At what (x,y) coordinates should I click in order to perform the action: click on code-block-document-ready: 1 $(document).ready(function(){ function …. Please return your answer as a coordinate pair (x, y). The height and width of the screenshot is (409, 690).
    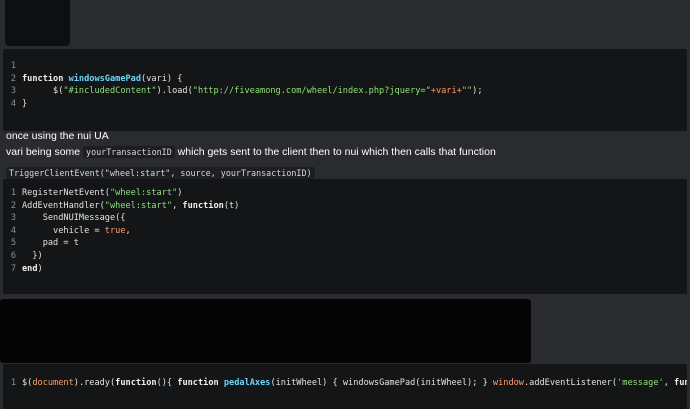
    Looking at the image, I should click on (345, 386).